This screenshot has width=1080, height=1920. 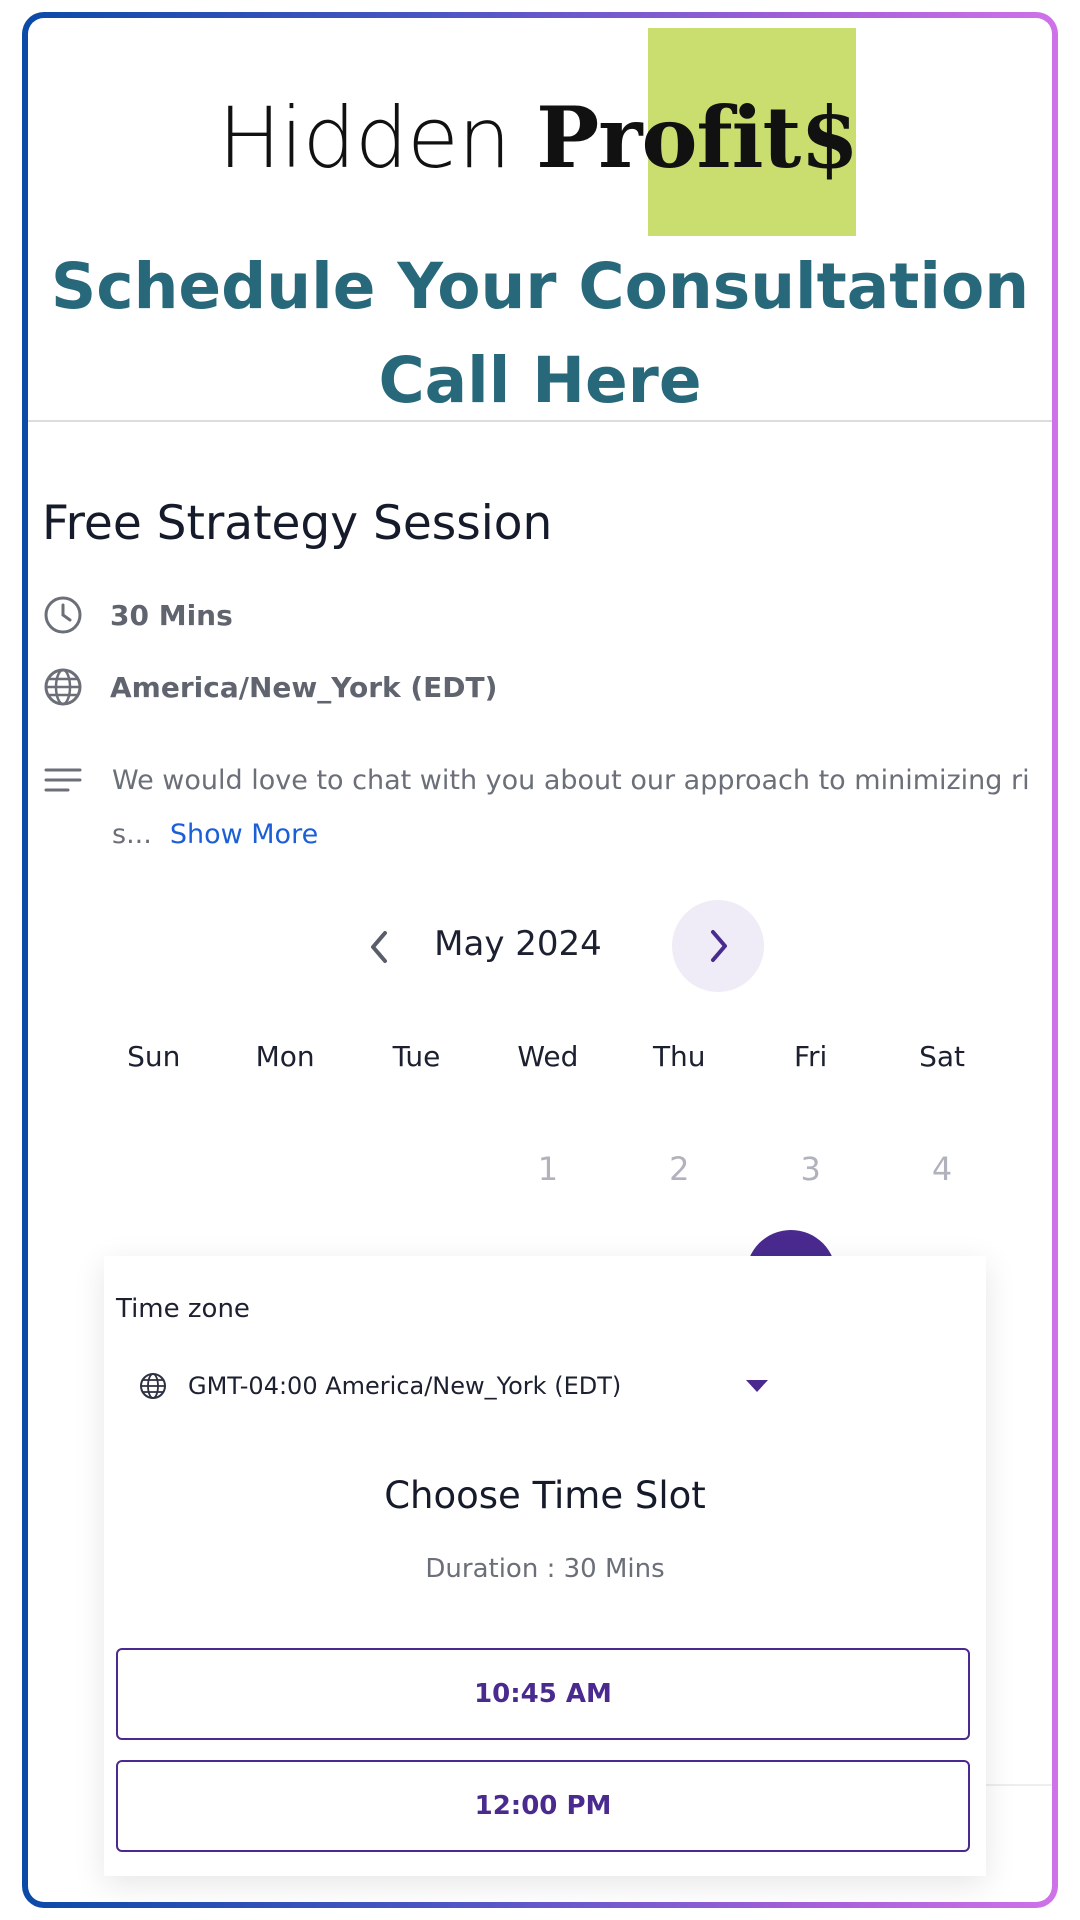 What do you see at coordinates (757, 1386) in the screenshot?
I see `caret-down-icon` at bounding box center [757, 1386].